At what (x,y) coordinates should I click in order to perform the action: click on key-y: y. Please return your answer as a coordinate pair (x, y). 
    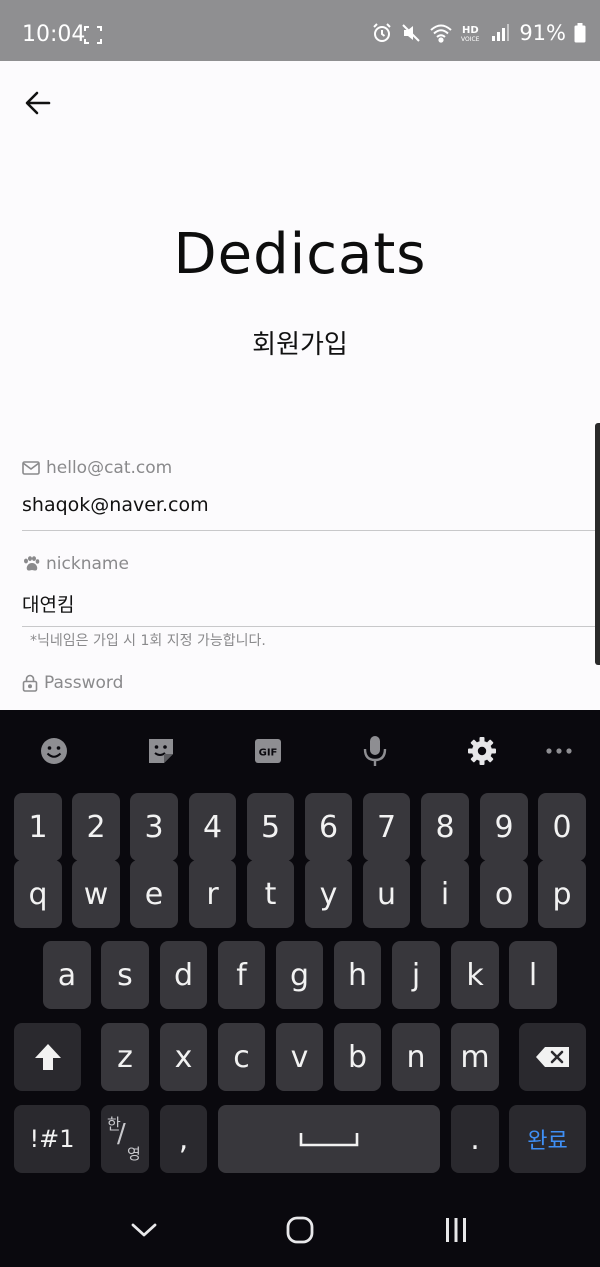
    Looking at the image, I should click on (328, 894).